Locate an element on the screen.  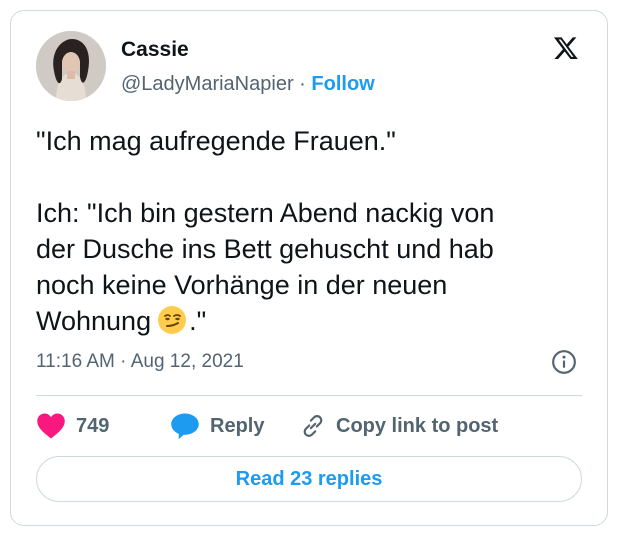
timestamp: 11:16 AM · Aug 12, 2021 is located at coordinates (140, 362).